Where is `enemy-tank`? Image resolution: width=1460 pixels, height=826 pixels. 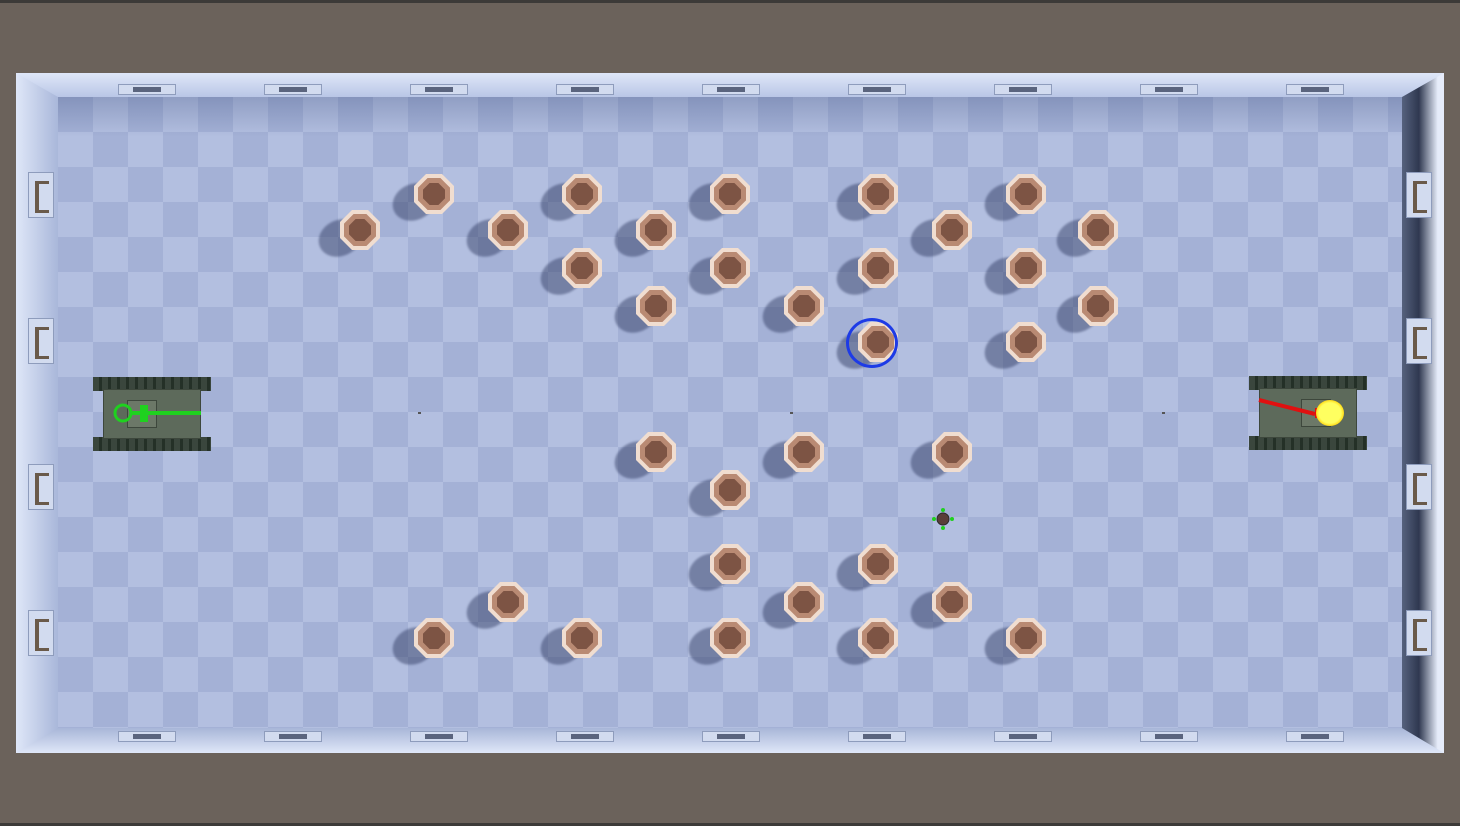 enemy-tank is located at coordinates (1308, 413).